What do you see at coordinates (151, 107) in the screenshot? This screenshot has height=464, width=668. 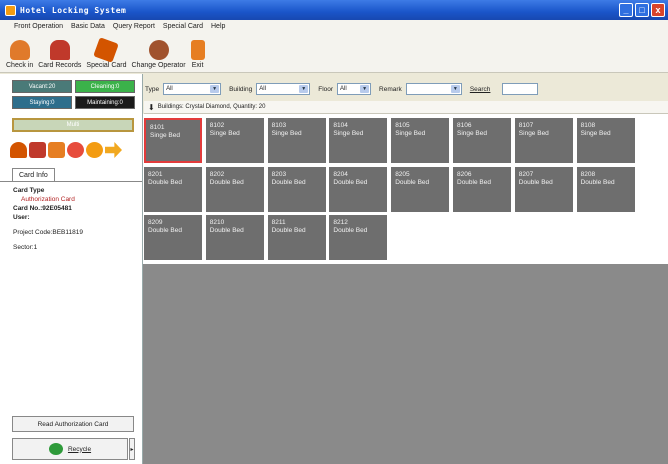 I see `arrow-down-icon: ⬇` at bounding box center [151, 107].